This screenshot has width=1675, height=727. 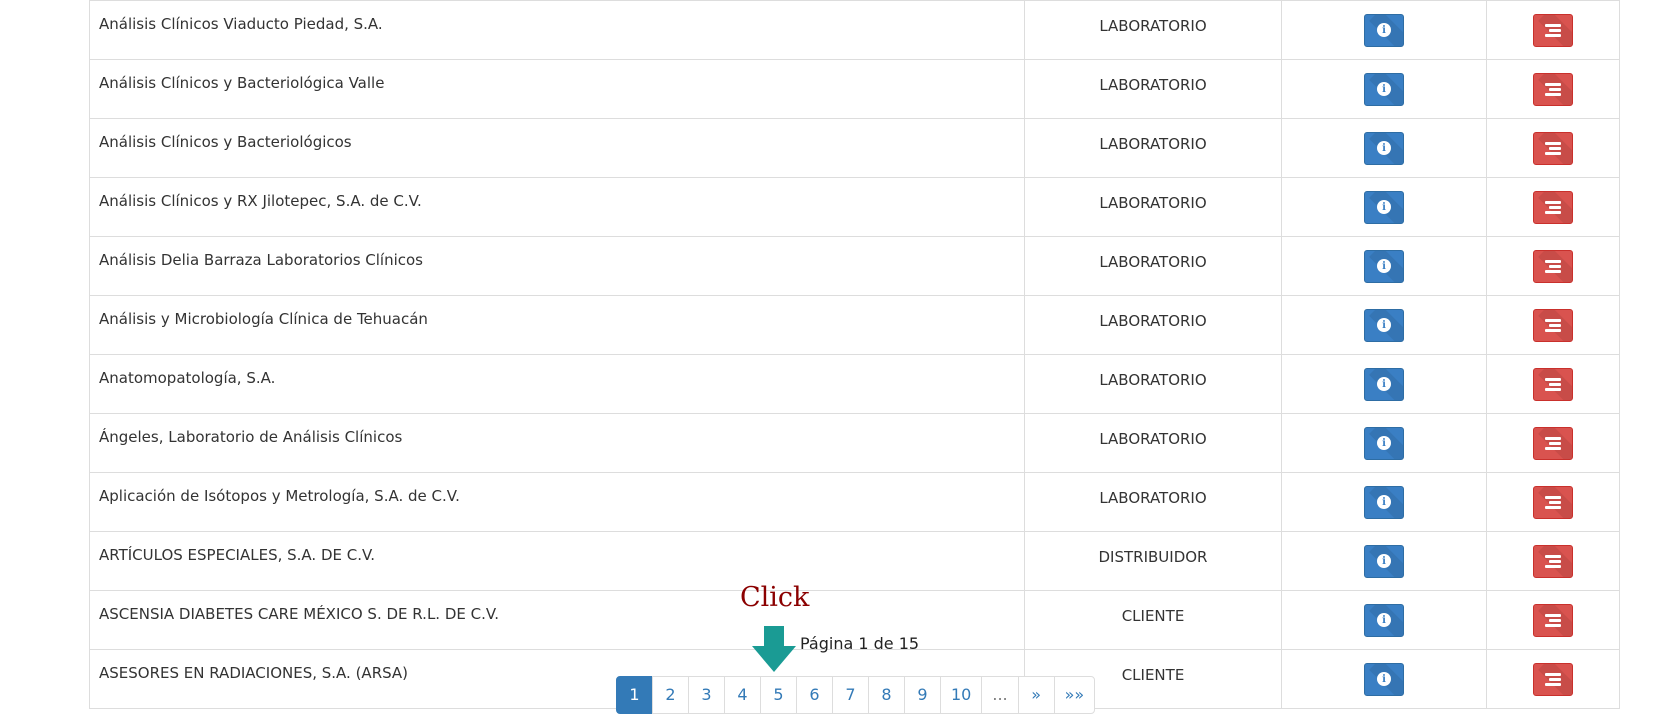 I want to click on page-link: 7, so click(x=850, y=695).